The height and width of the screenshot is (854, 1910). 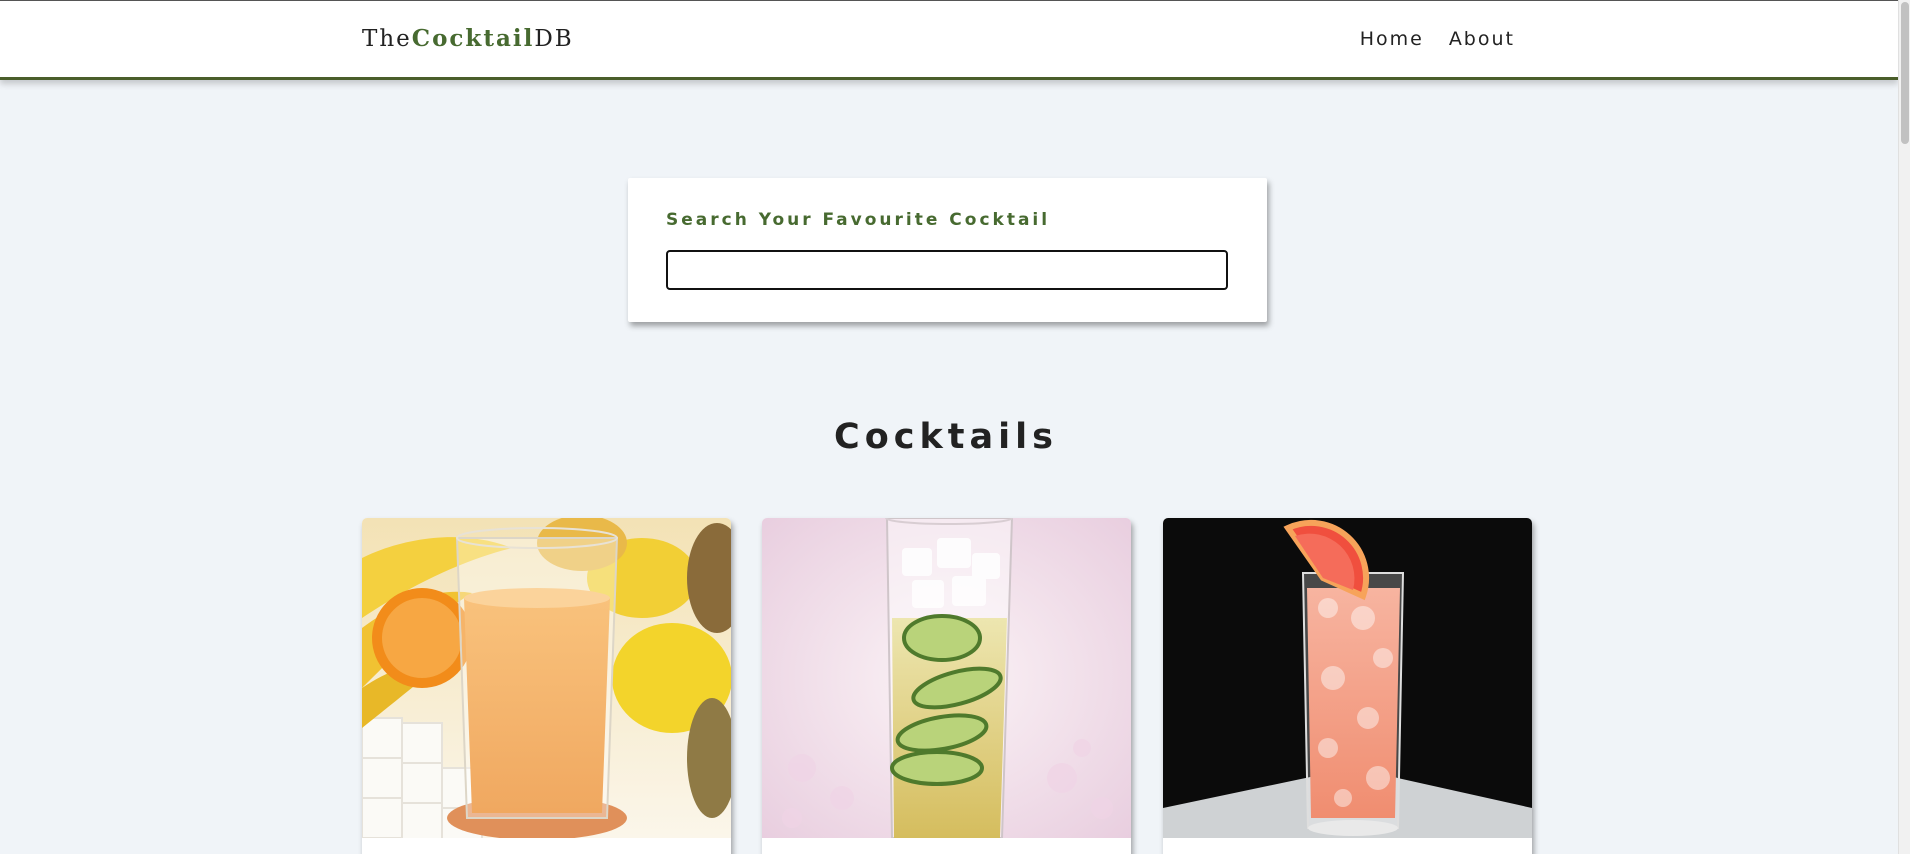 I want to click on logo-suffix: DB, so click(x=554, y=39).